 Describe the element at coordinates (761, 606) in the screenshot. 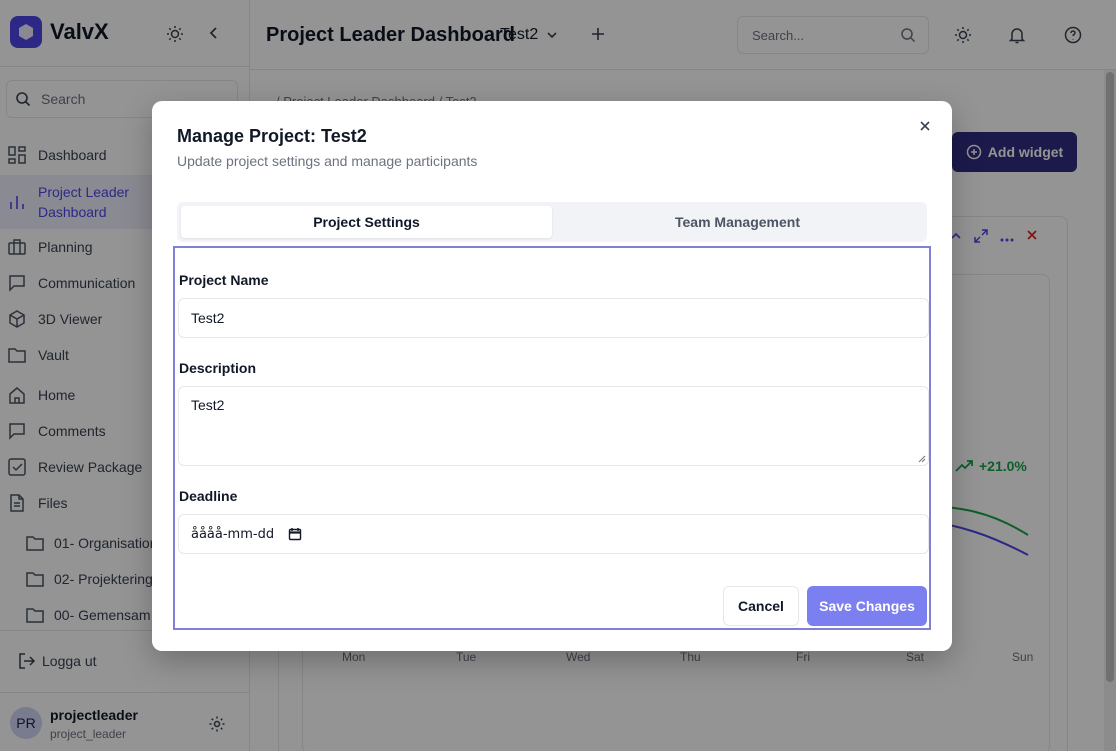

I see `cancel-button: Cancel` at that location.